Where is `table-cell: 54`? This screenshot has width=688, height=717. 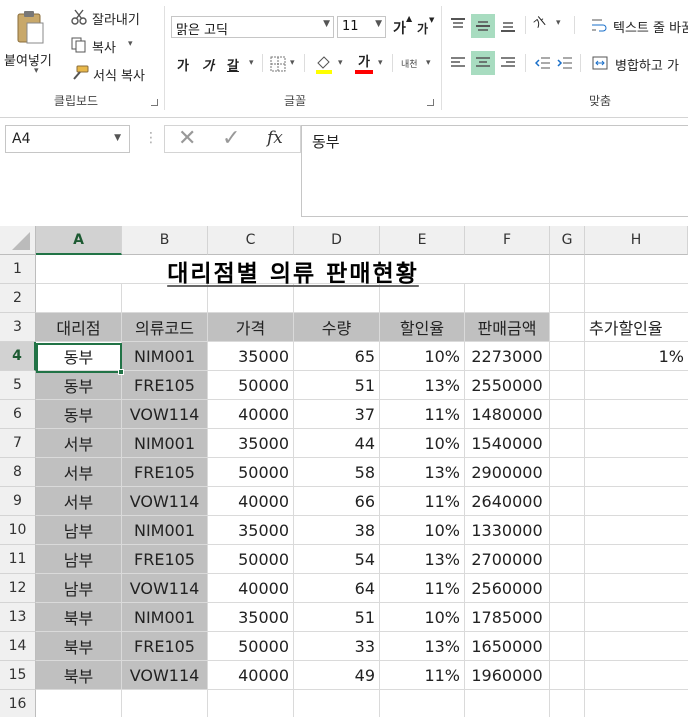
table-cell: 54 is located at coordinates (337, 559).